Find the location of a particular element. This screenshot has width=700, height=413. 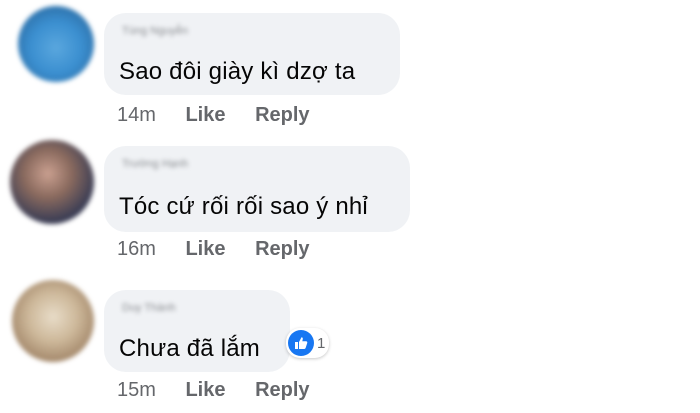

comment-time: 16m is located at coordinates (136, 249).